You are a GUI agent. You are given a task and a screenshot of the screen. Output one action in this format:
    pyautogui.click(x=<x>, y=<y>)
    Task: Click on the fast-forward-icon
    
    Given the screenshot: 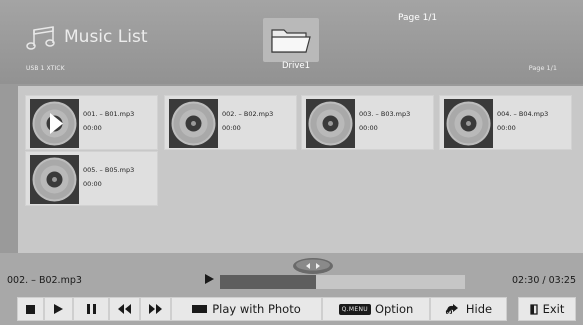 What is the action you would take?
    pyautogui.click(x=155, y=309)
    